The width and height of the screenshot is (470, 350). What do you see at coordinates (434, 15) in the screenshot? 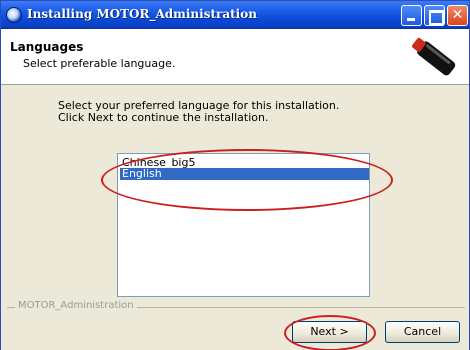
I see `maximize-button` at bounding box center [434, 15].